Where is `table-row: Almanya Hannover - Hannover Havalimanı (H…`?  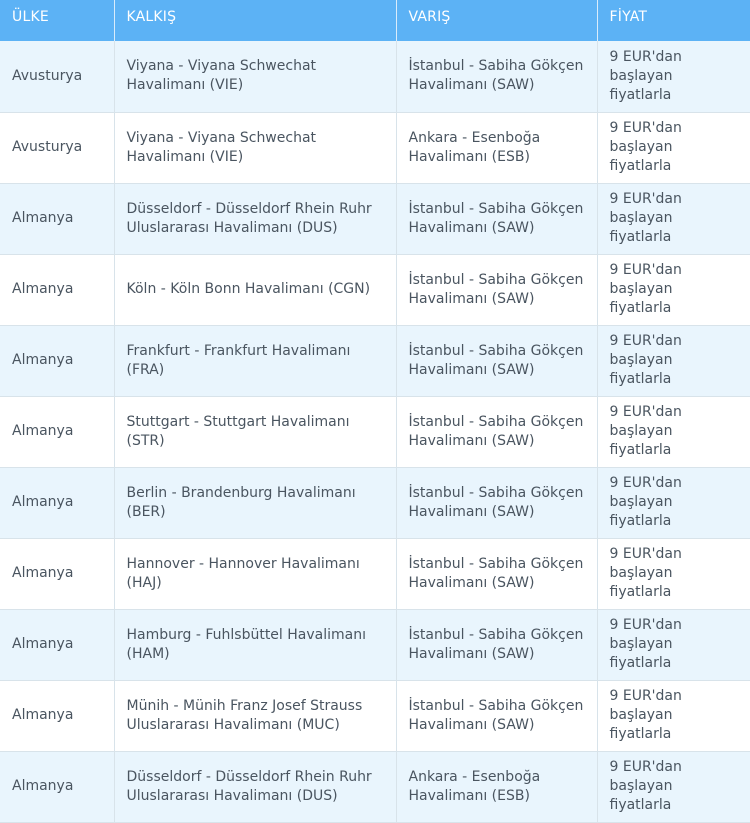 table-row: Almanya Hannover - Hannover Havalimanı (H… is located at coordinates (375, 574).